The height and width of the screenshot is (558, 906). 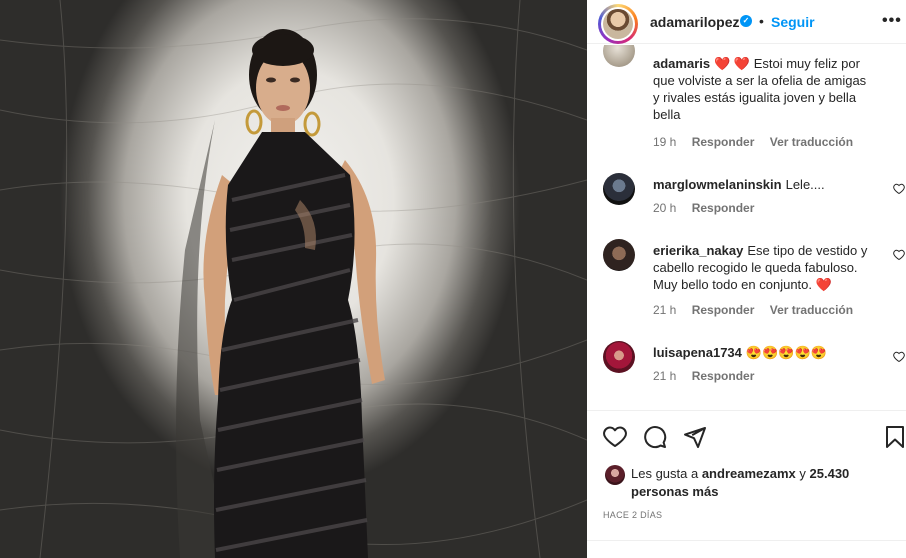 I want to click on author-avatar, so click(x=618, y=24).